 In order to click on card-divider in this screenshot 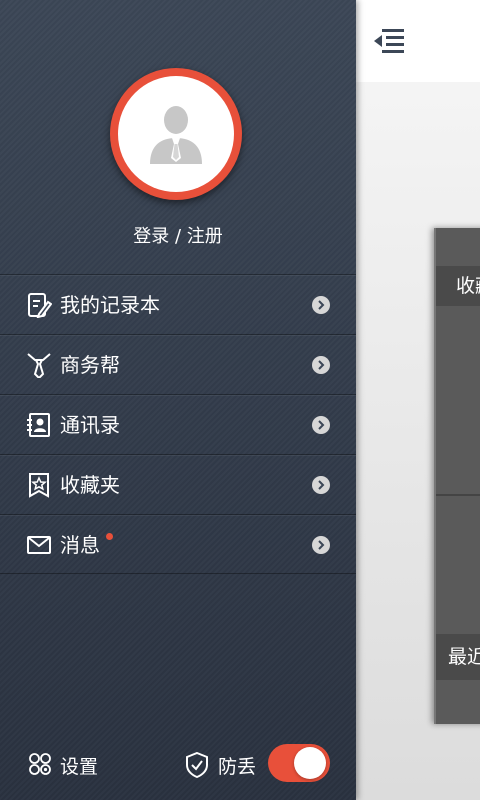, I will do `click(458, 495)`.